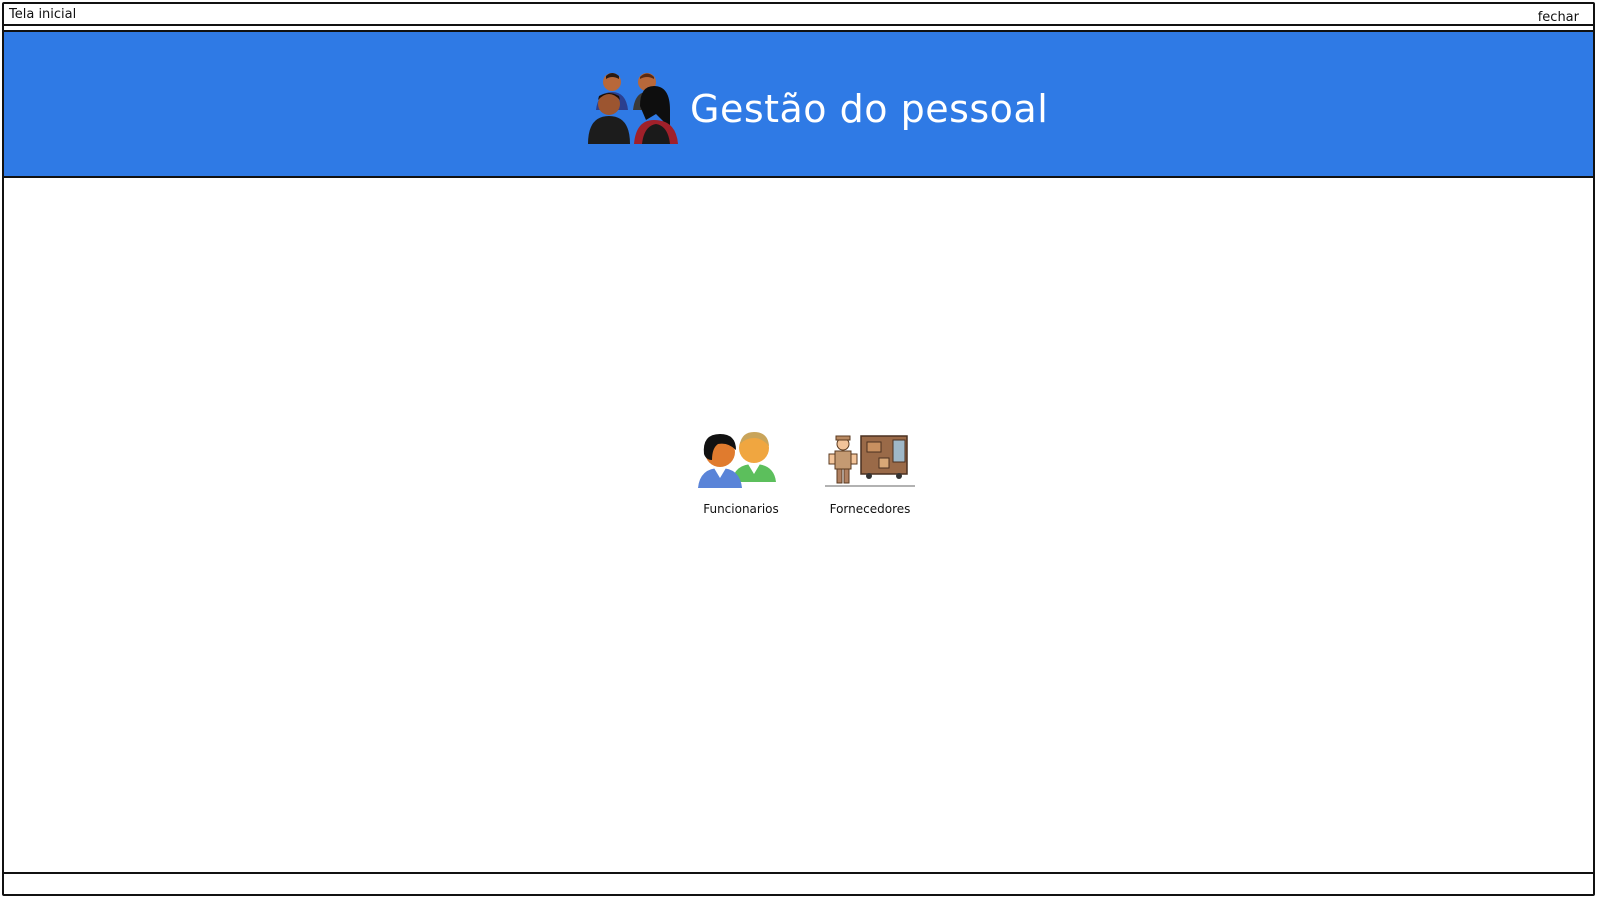 This screenshot has height=900, width=1600. Describe the element at coordinates (633, 108) in the screenshot. I see `people-group-icon` at that location.